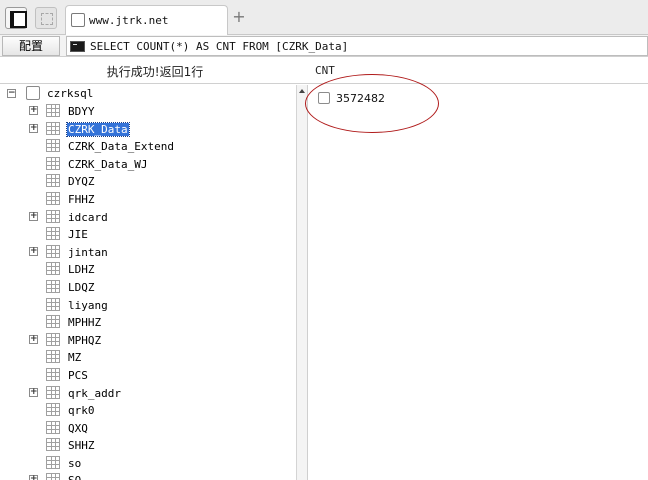 This screenshot has height=480, width=648. What do you see at coordinates (31, 46) in the screenshot?
I see `config-button: 配置` at bounding box center [31, 46].